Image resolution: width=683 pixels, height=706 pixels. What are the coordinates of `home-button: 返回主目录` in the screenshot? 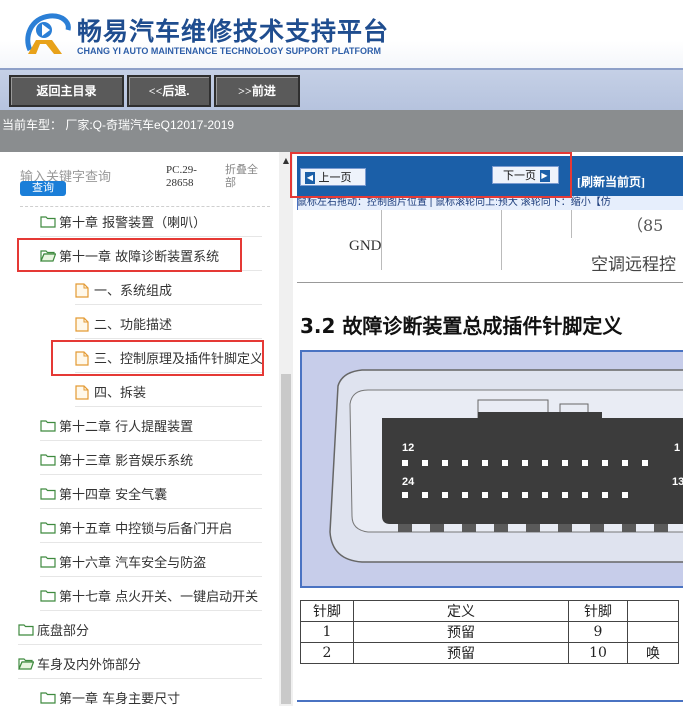 It's located at (66, 91).